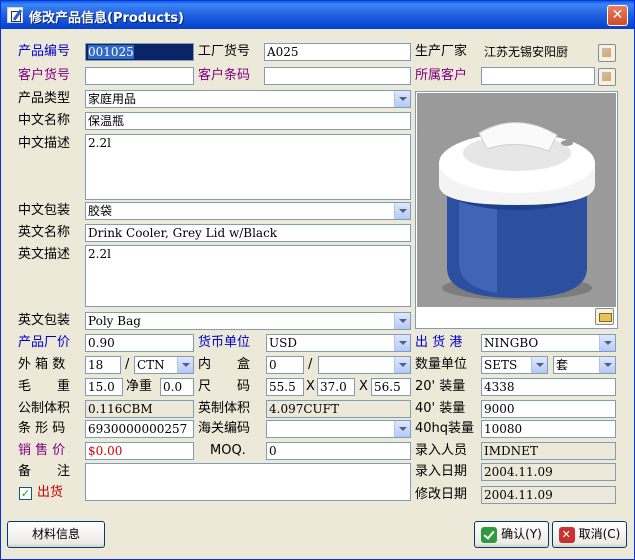  I want to click on label-entry-date: 录入日期, so click(441, 471).